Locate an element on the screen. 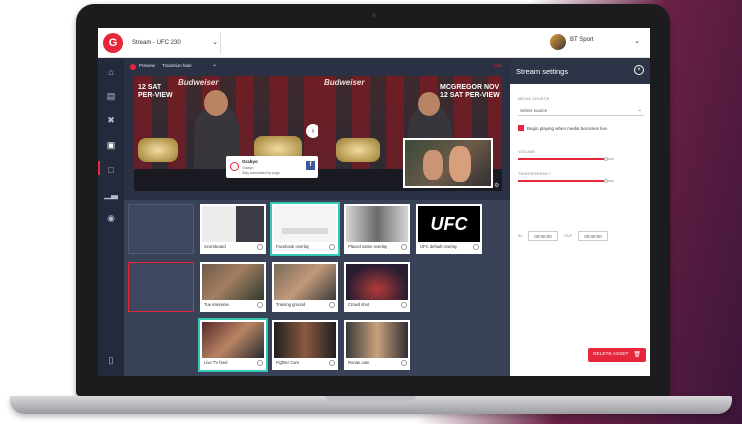 The width and height of the screenshot is (742, 424). media-source-value: Select source is located at coordinates (534, 110).